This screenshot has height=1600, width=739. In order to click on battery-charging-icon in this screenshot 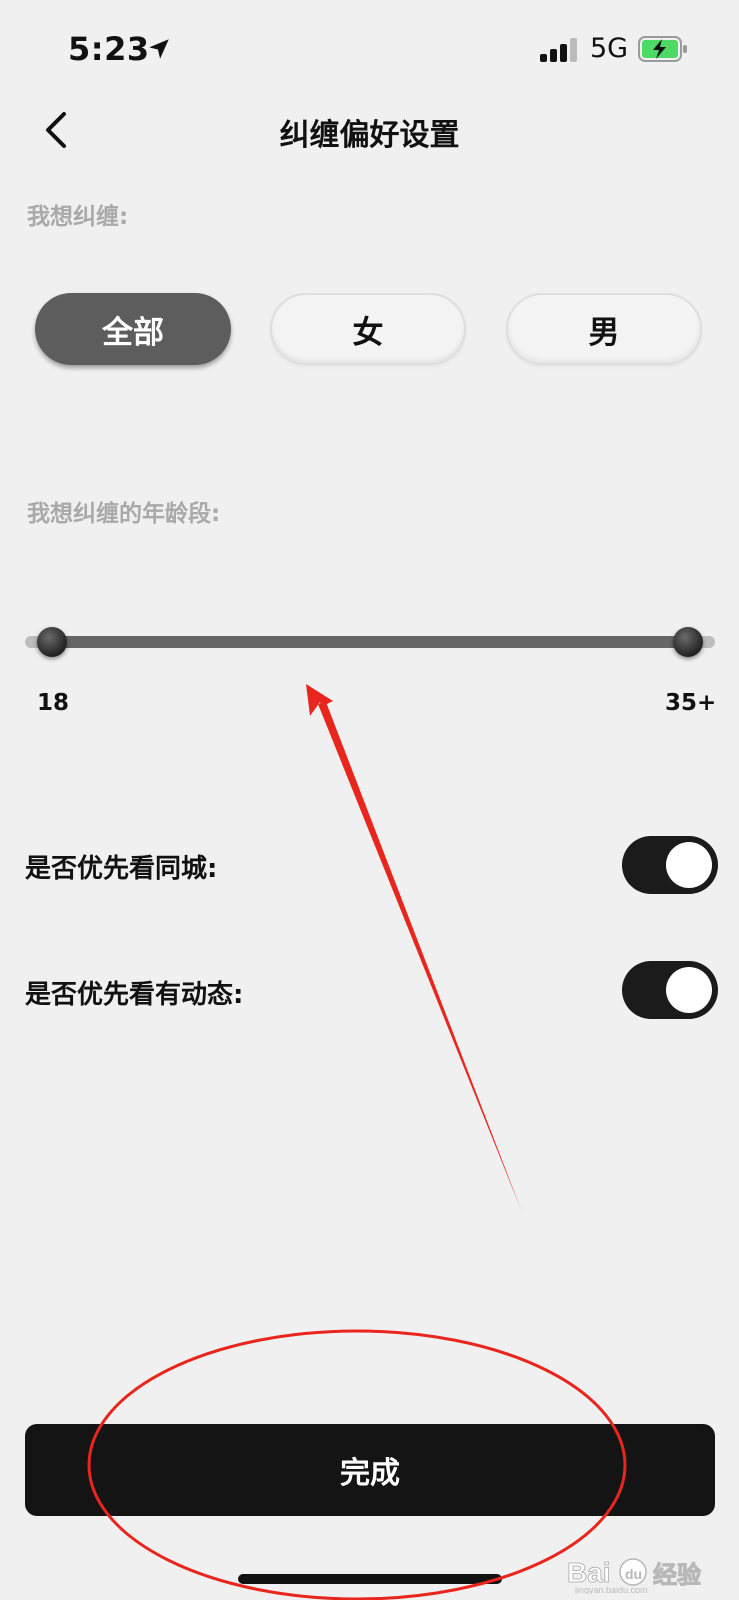, I will do `click(662, 49)`.